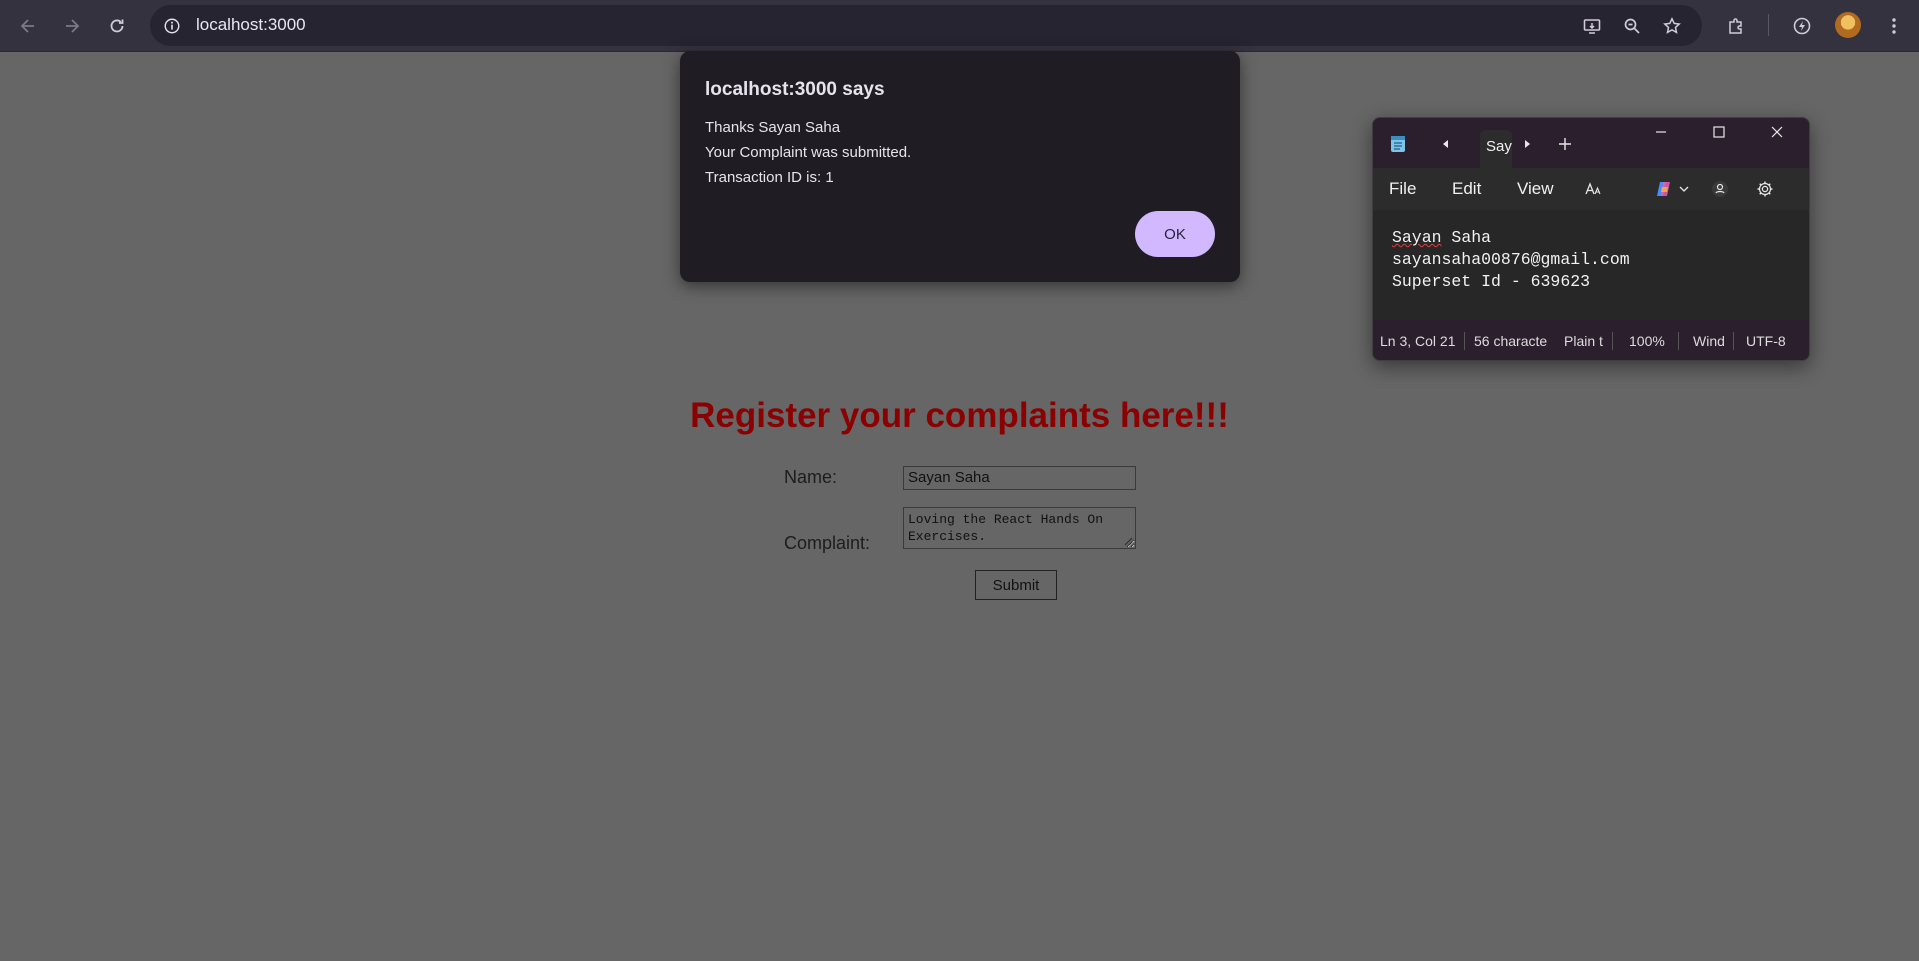  Describe the element at coordinates (1418, 341) in the screenshot. I see `status-position: Ln 3, Col 21` at that location.